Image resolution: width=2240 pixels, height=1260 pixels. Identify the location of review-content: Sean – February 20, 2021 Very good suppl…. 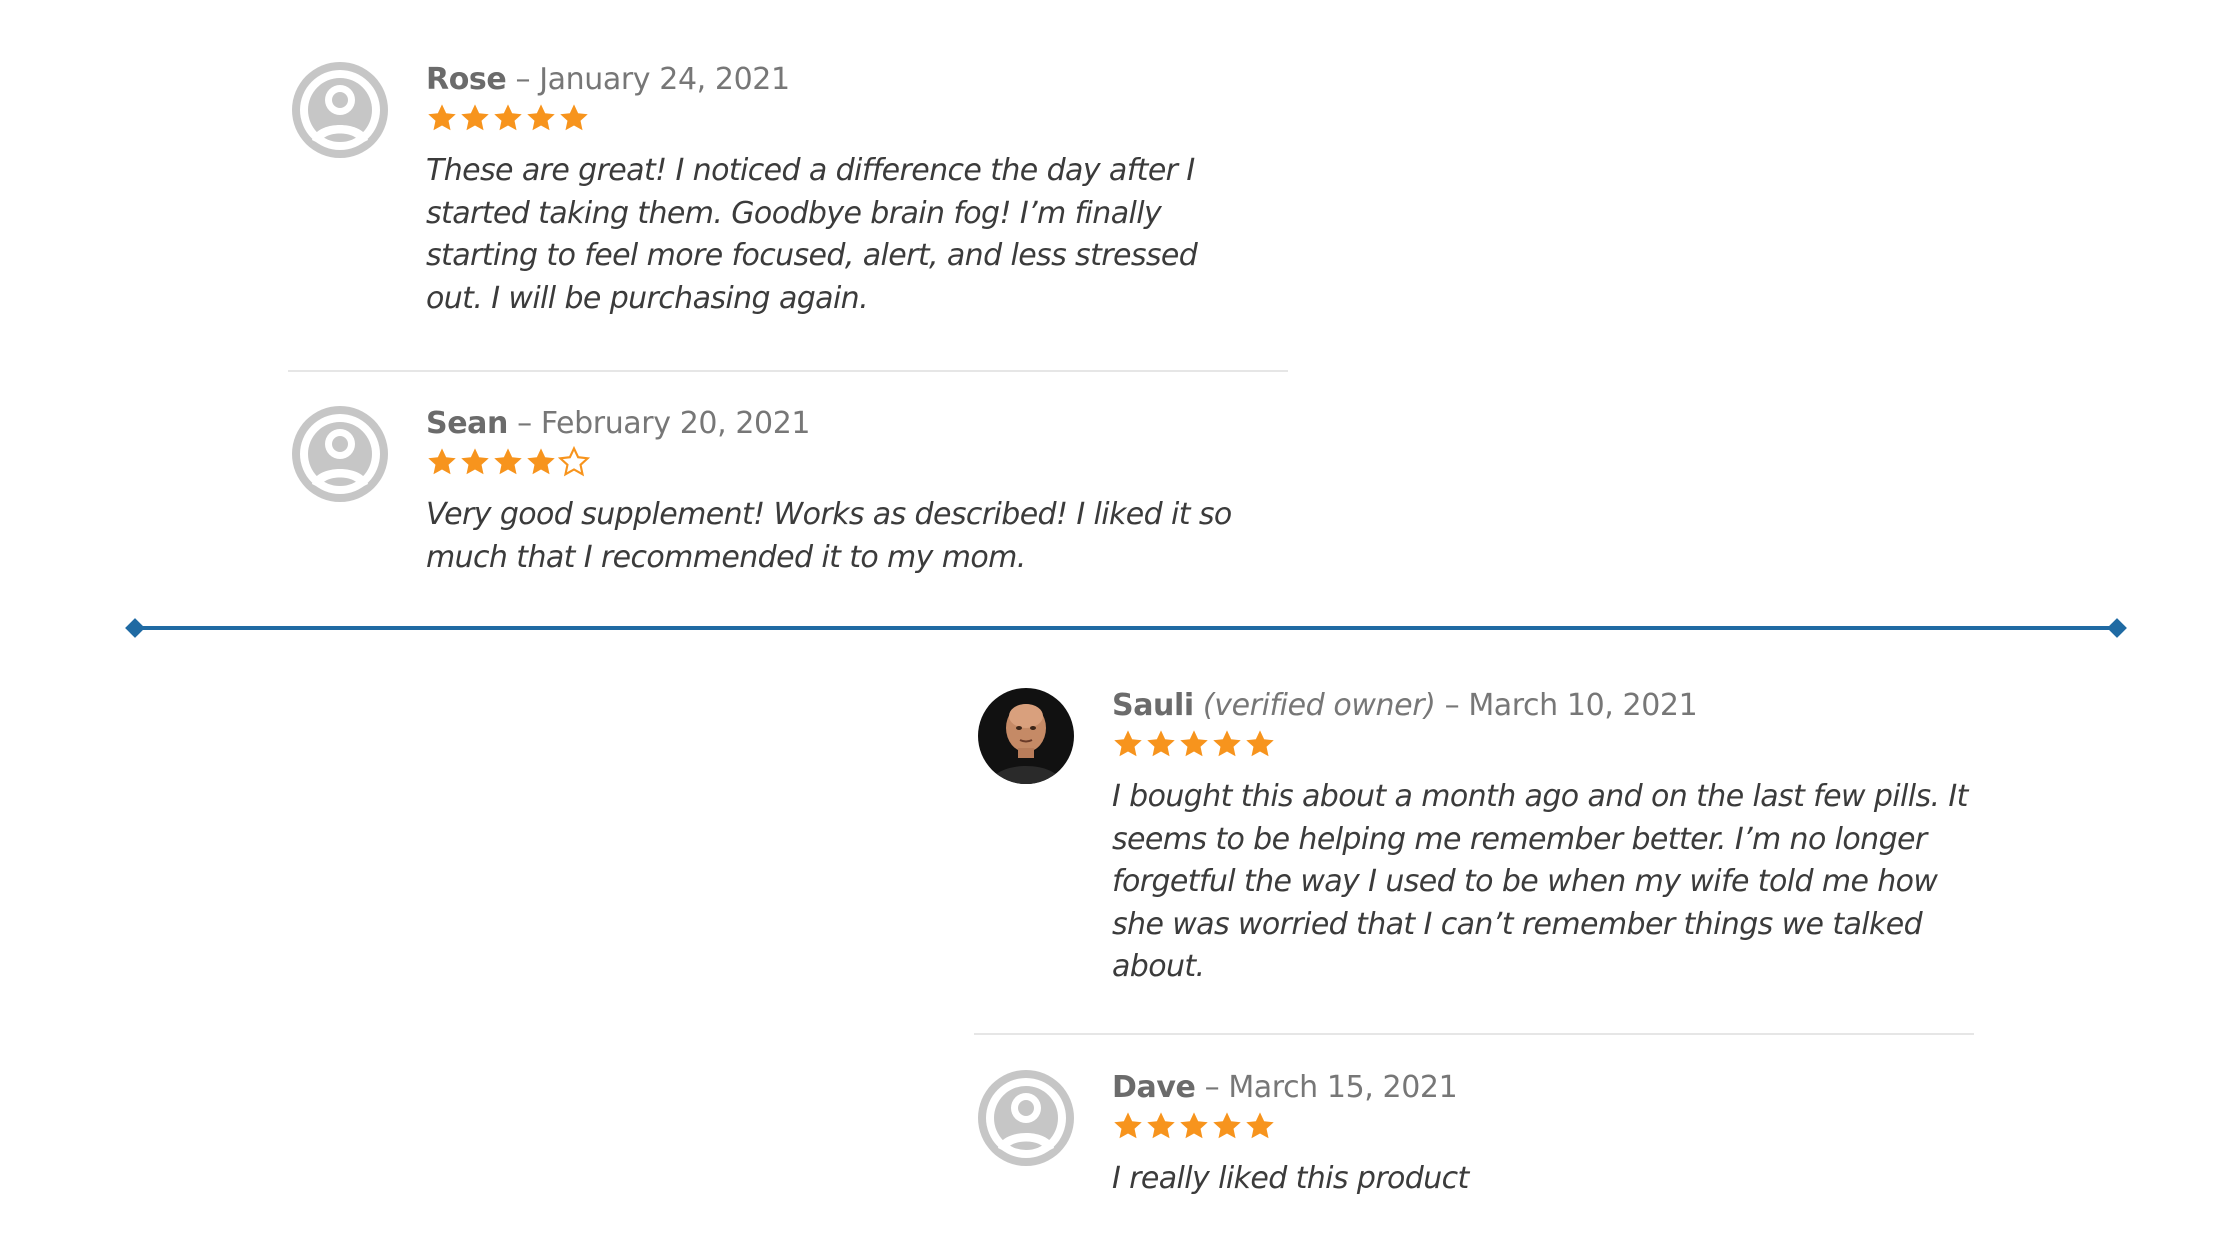
(836, 492).